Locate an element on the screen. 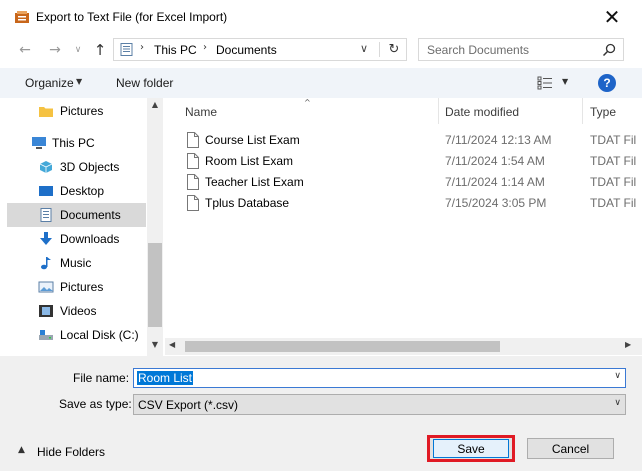 The height and width of the screenshot is (471, 642). sidebar-item-label: Music is located at coordinates (76, 263).